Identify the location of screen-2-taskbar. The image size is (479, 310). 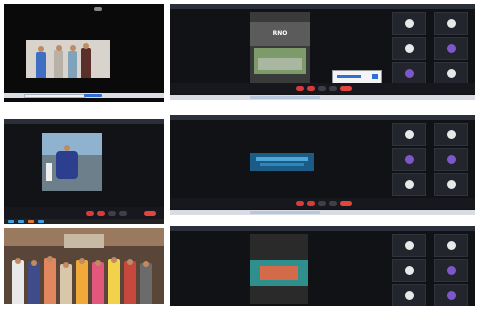
(322, 97).